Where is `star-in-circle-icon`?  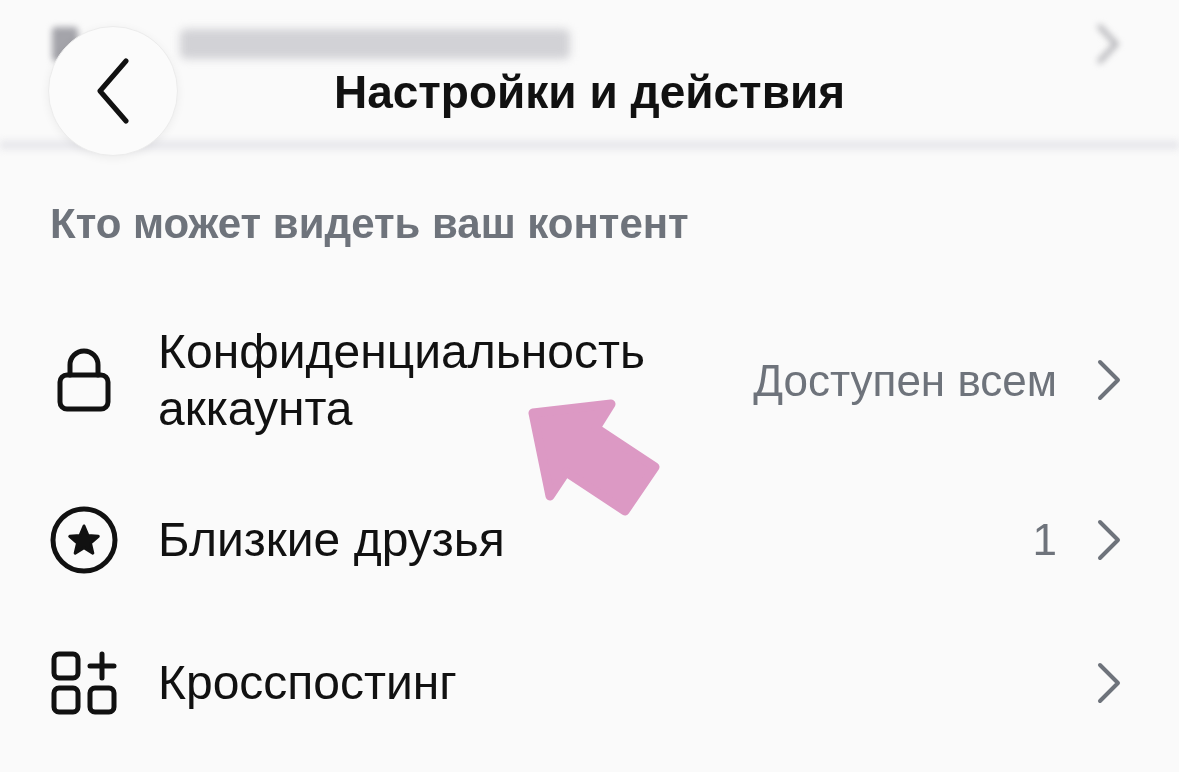 star-in-circle-icon is located at coordinates (84, 539).